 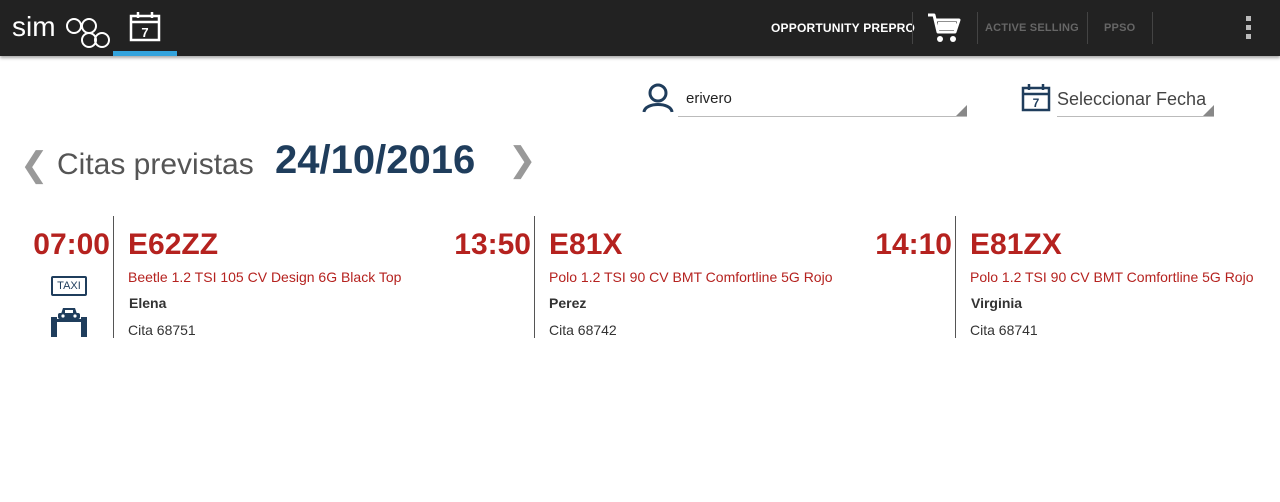 I want to click on cart-icon, so click(x=944, y=28).